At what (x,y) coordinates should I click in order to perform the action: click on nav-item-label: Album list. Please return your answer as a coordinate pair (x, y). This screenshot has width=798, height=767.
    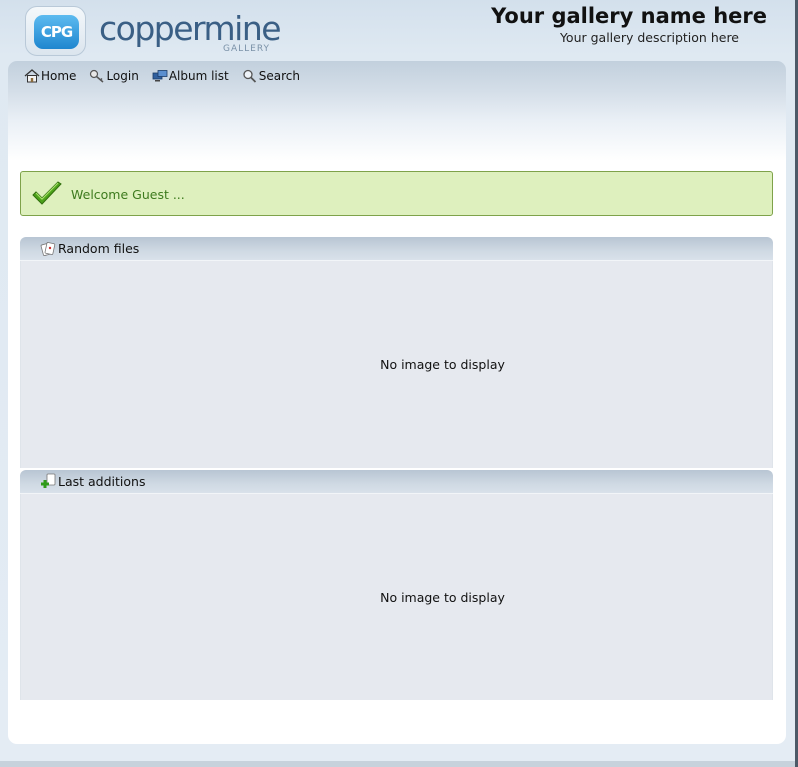
    Looking at the image, I should click on (198, 76).